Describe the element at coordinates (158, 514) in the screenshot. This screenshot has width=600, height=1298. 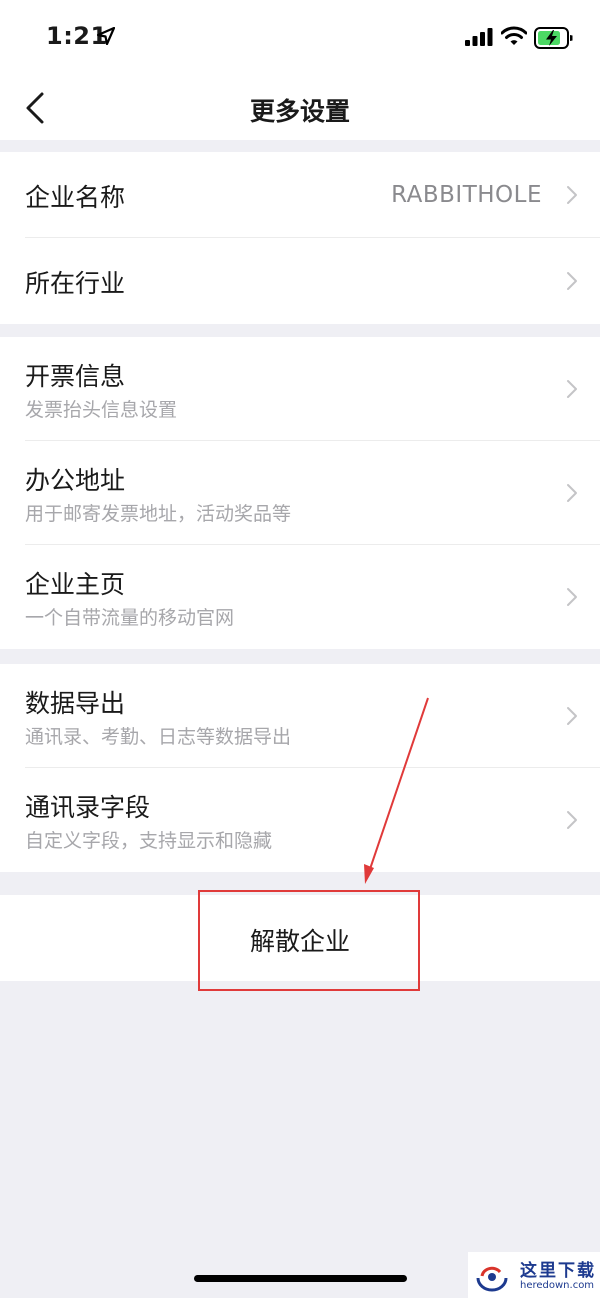
I see `row-subtitle: 用于邮寄发票地址，活动奖品等` at that location.